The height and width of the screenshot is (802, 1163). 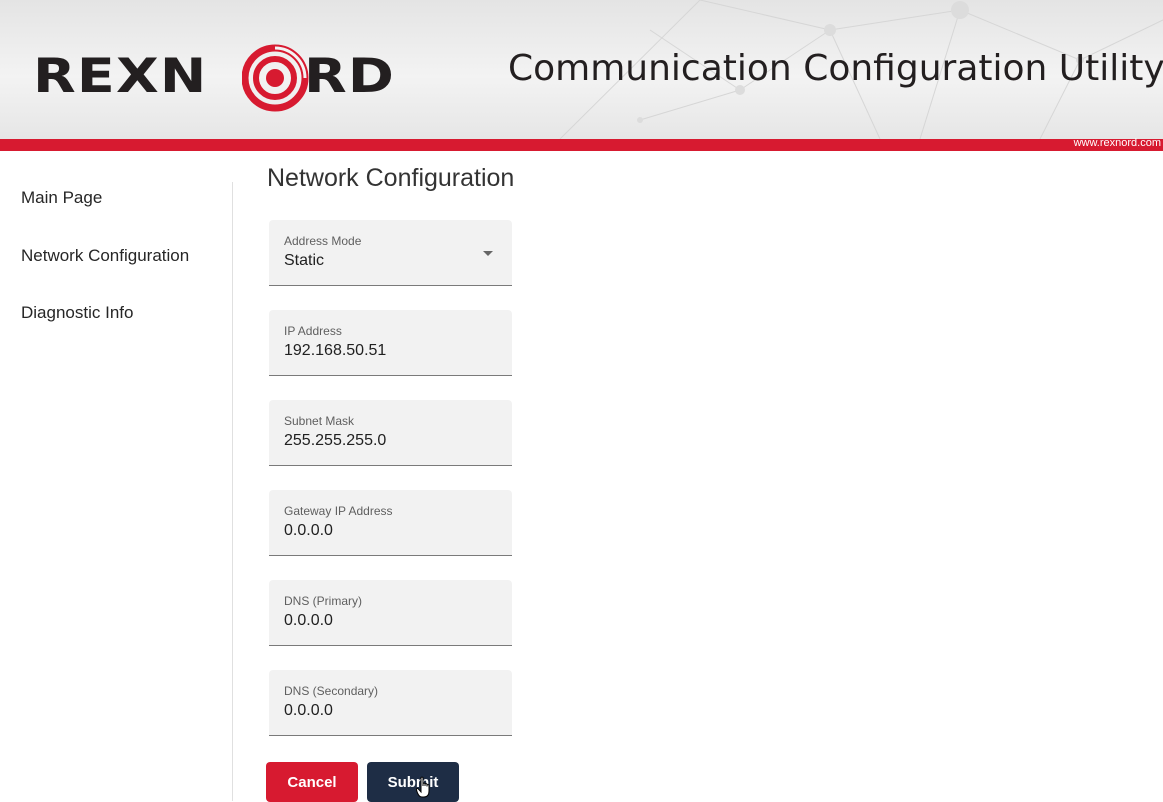 I want to click on submit-button: Submit, so click(x=413, y=782).